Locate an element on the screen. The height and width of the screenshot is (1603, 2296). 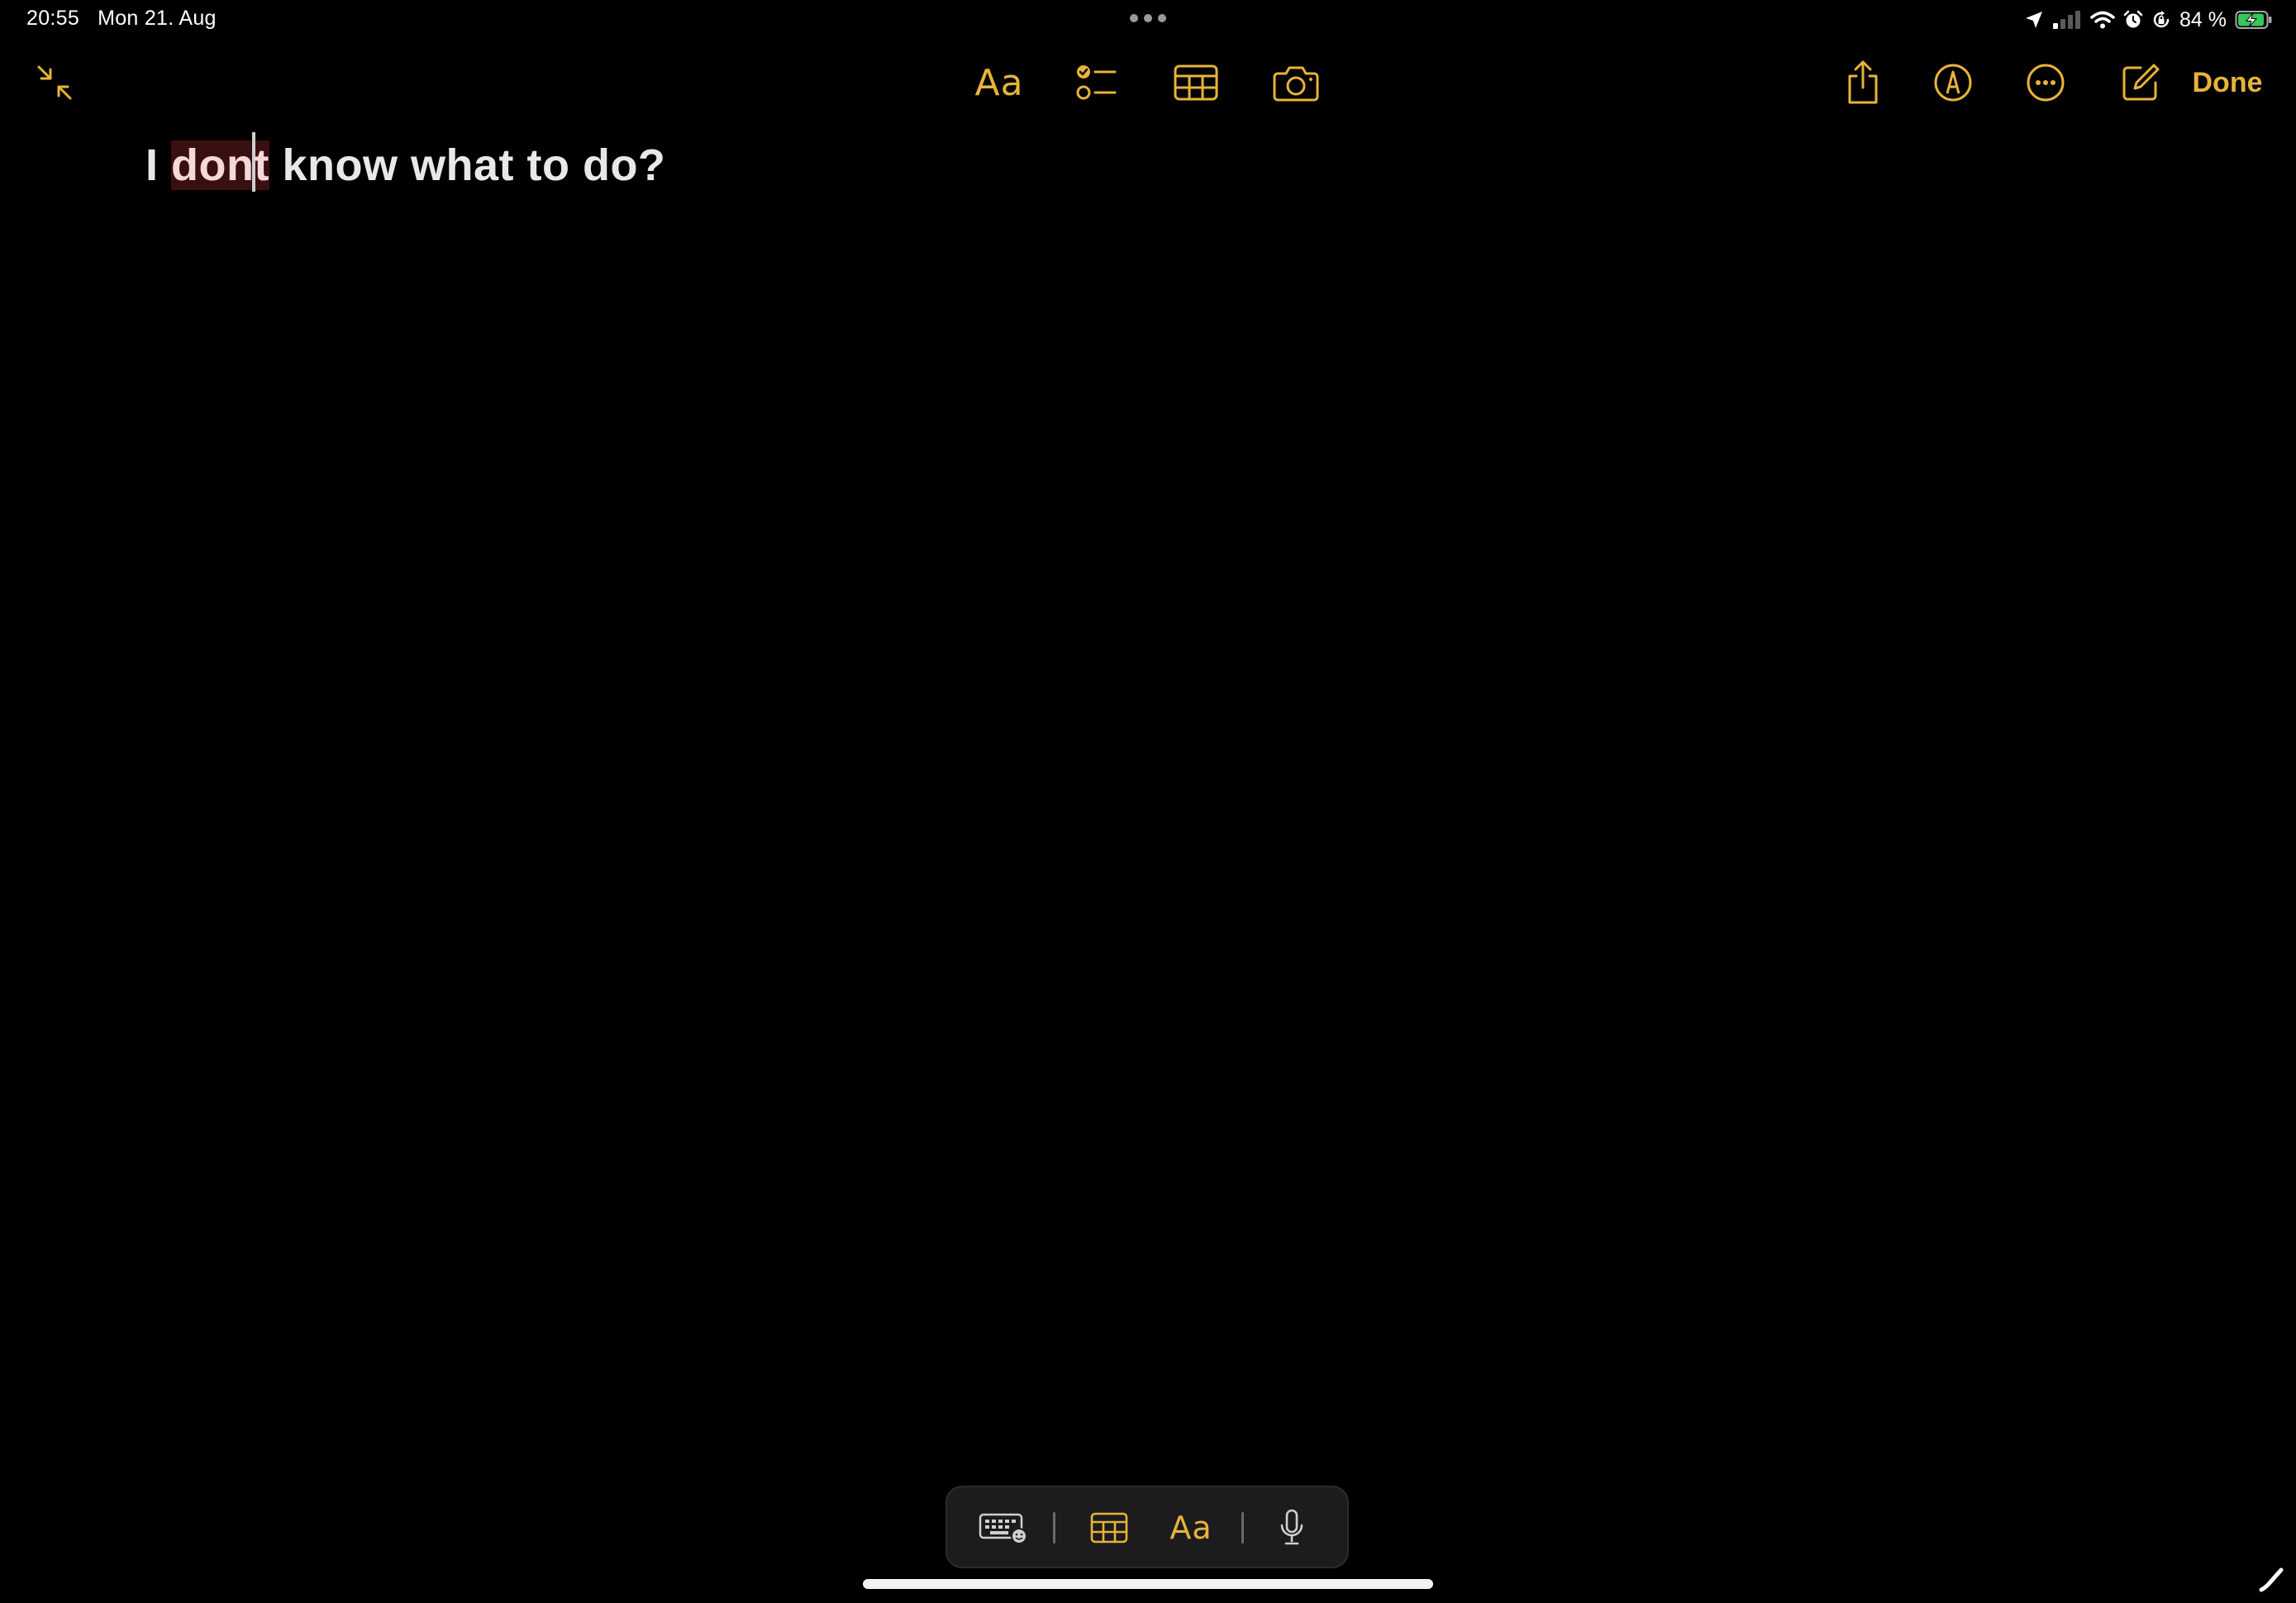
note-text-area: I dont know what to do? is located at coordinates (405, 162).